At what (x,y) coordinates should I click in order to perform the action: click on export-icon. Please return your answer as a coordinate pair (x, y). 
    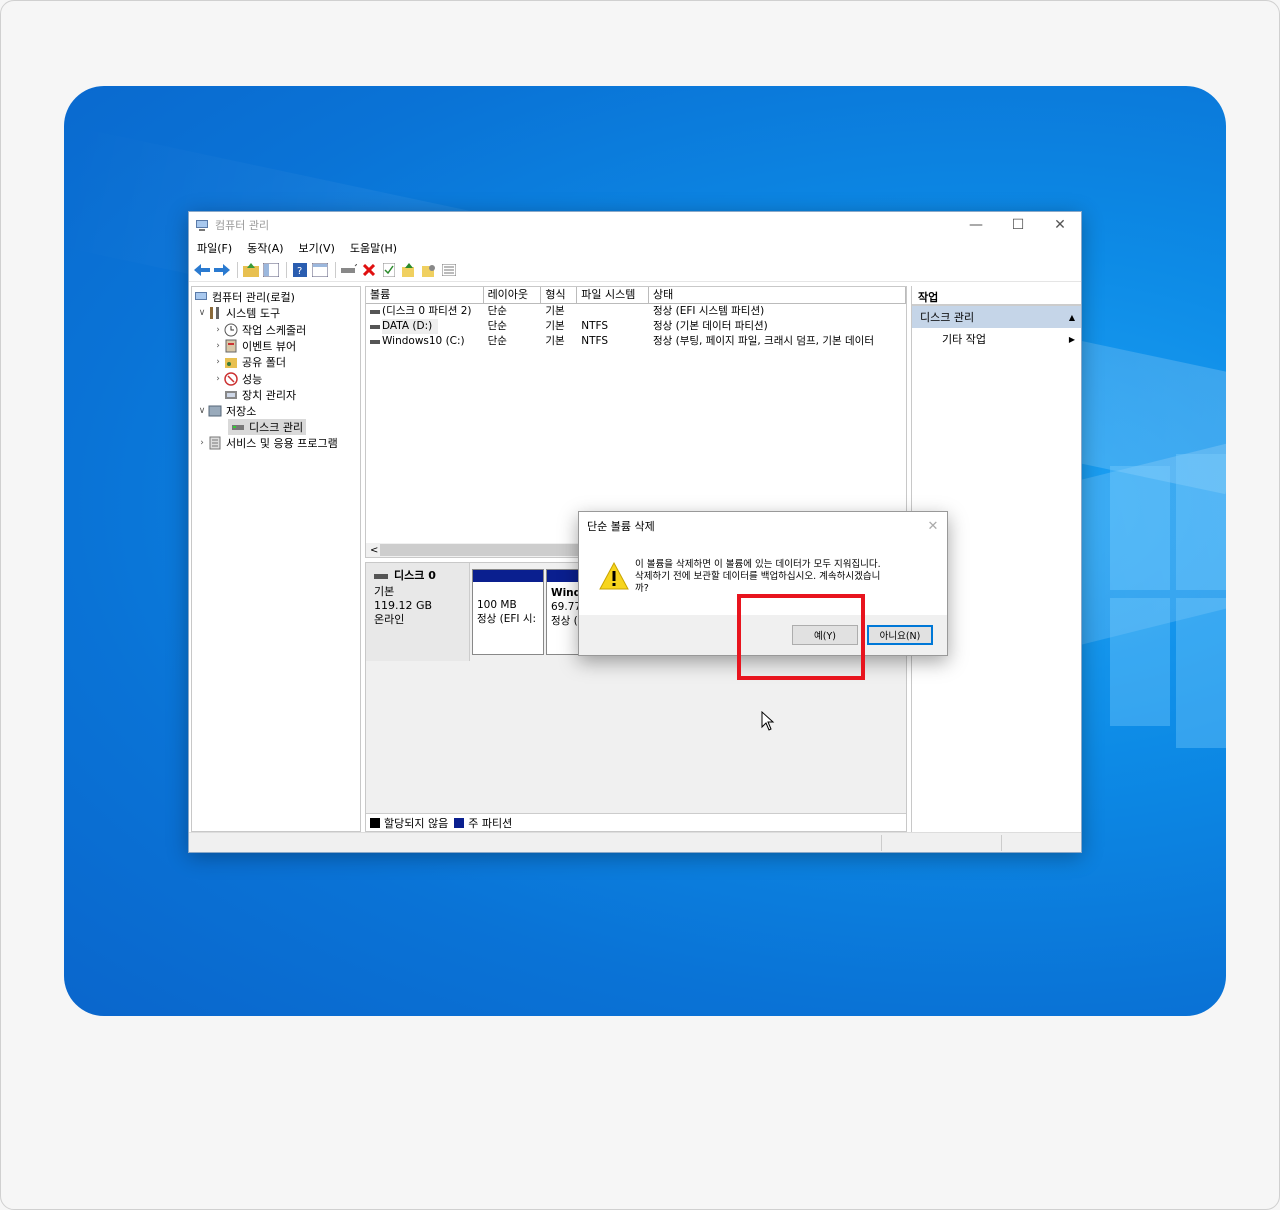
    Looking at the image, I should click on (409, 270).